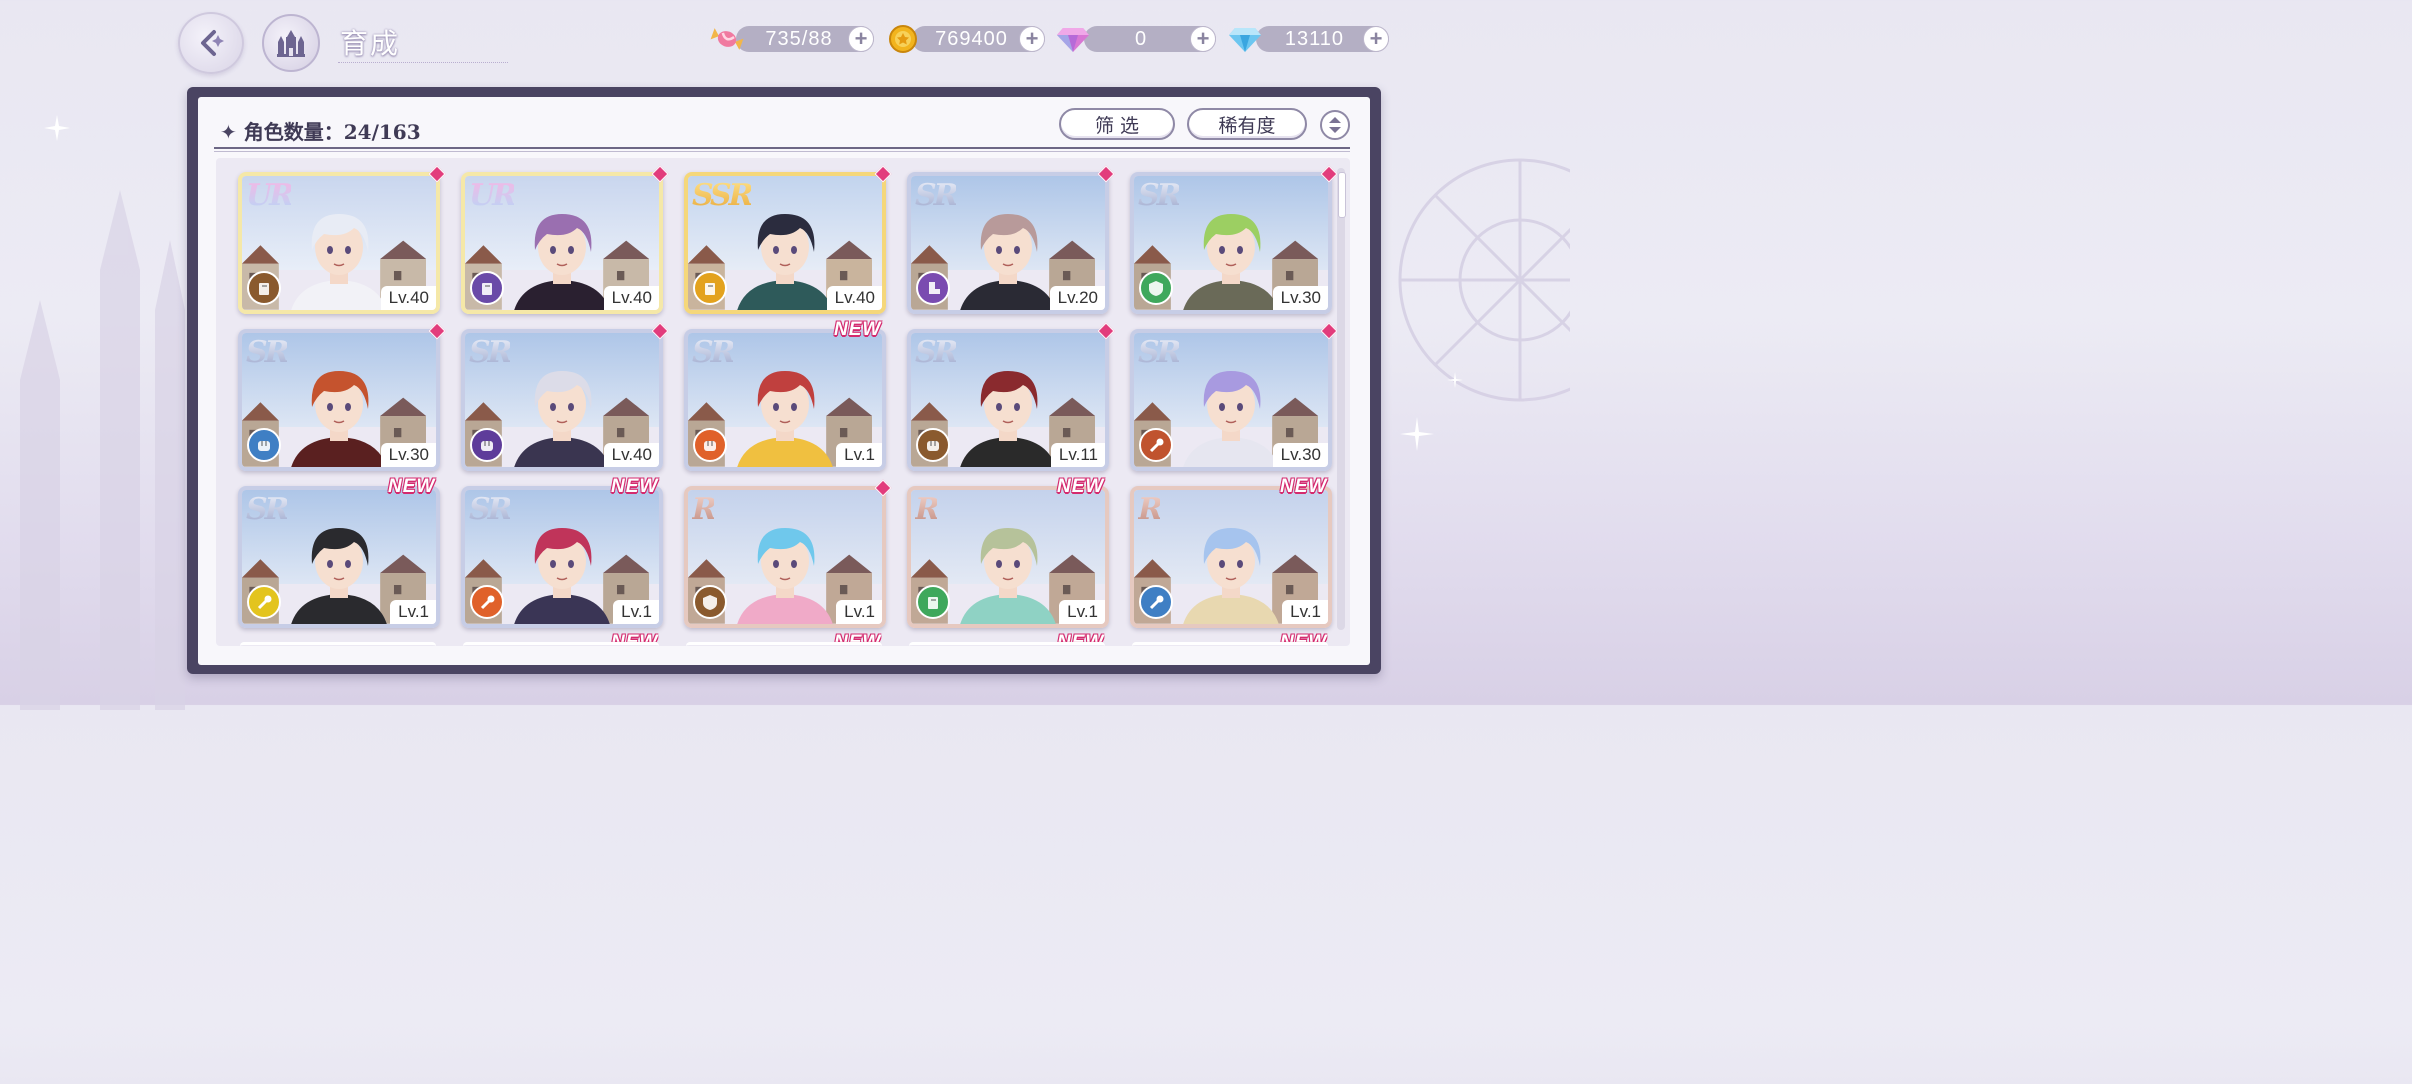 The image size is (2412, 1084). Describe the element at coordinates (1203, 39) in the screenshot. I see `add-pink-gem-button: +` at that location.